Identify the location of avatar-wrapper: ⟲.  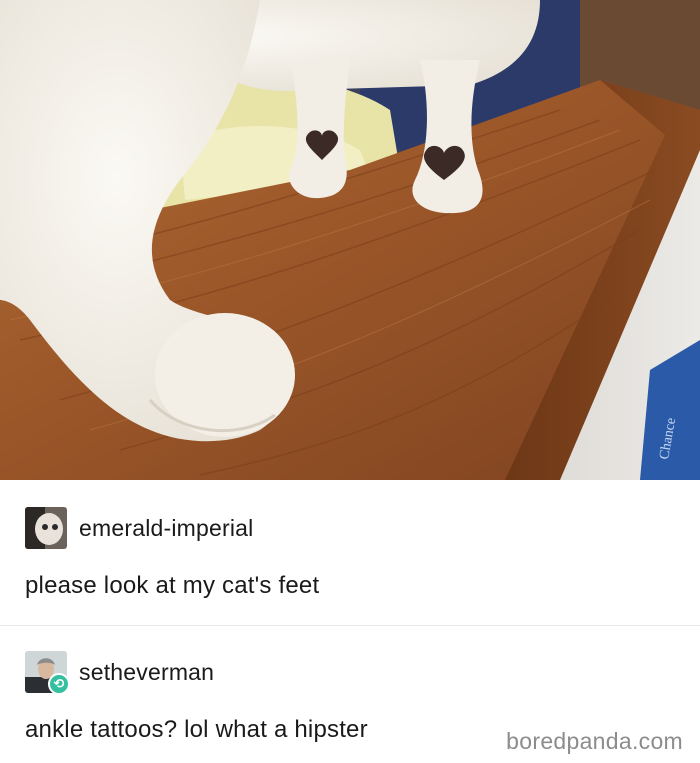
(47, 673).